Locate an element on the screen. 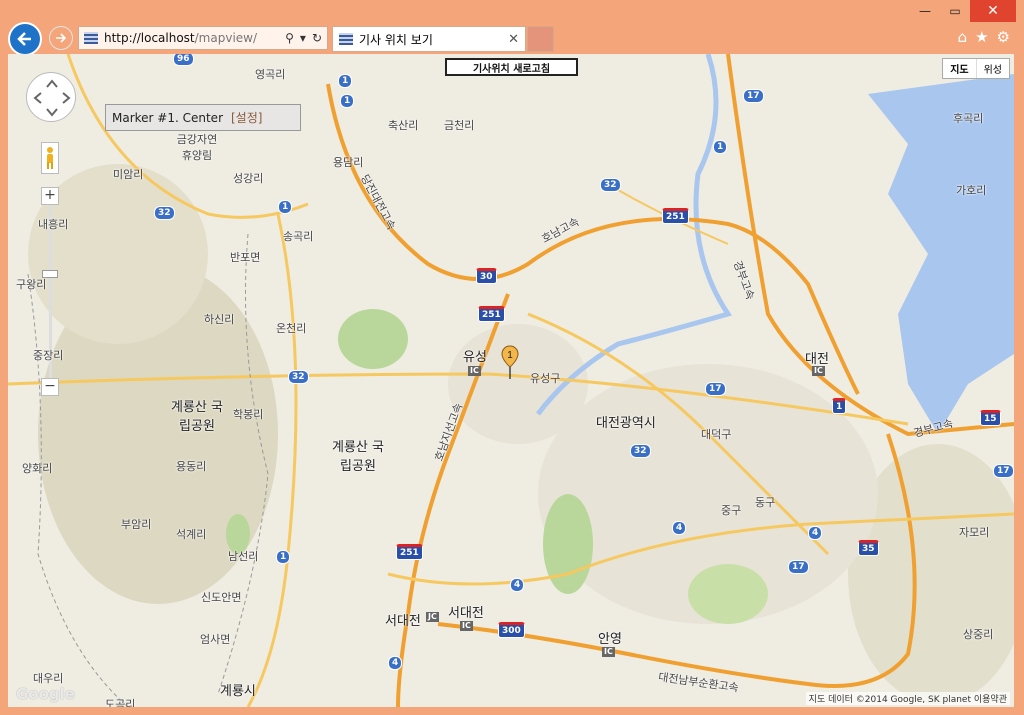 The width and height of the screenshot is (1024, 715). map-marker-pin: 1 is located at coordinates (510, 363).